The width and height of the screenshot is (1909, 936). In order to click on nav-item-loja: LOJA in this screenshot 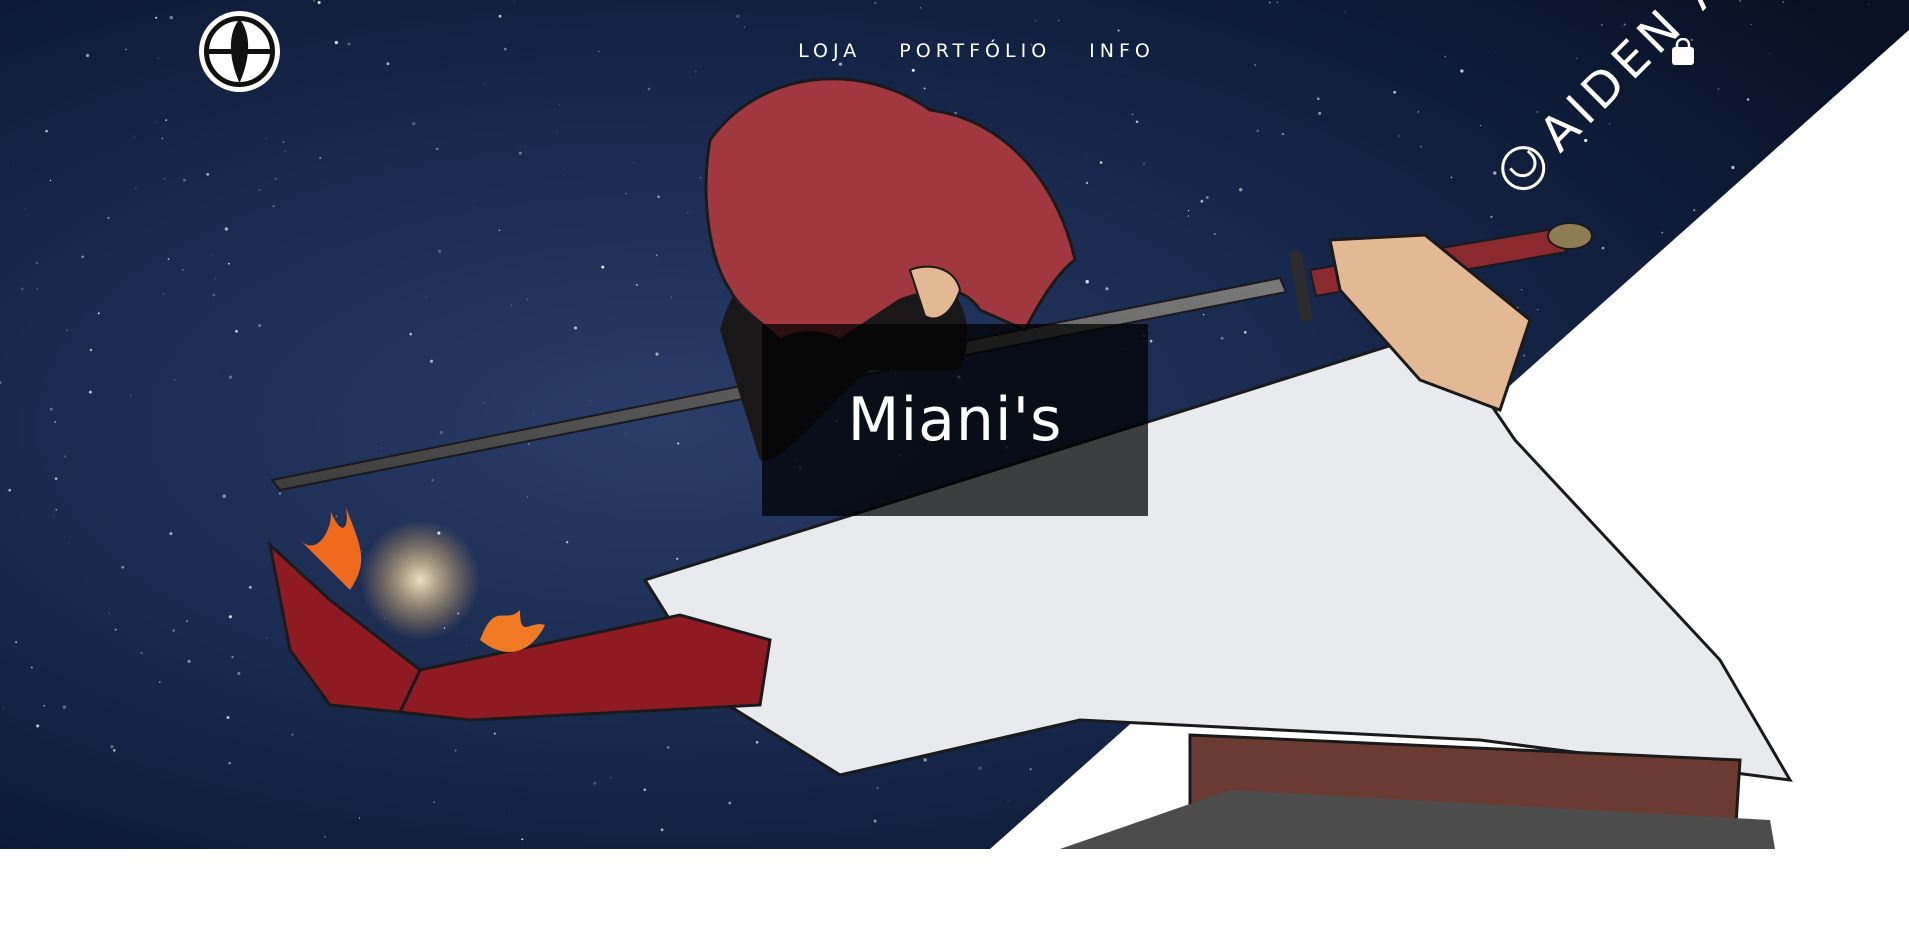, I will do `click(829, 51)`.